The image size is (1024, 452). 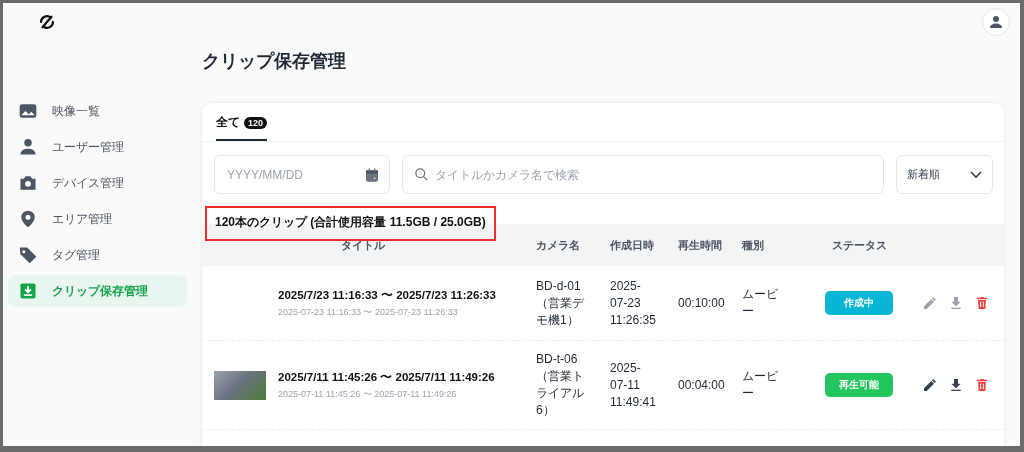 What do you see at coordinates (996, 22) in the screenshot?
I see `account-avatar` at bounding box center [996, 22].